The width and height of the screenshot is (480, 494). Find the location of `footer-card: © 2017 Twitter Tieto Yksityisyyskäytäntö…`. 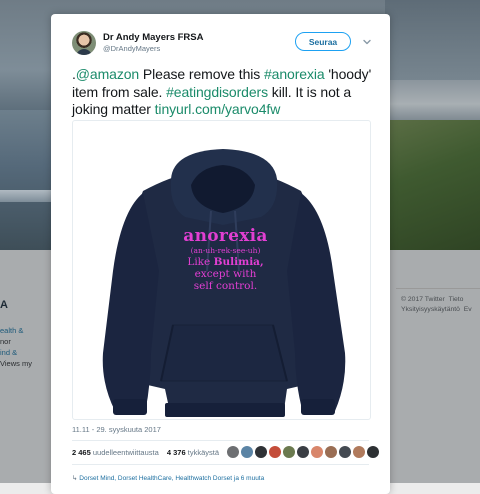

footer-card: © 2017 Twitter Tieto Yksityisyyskäytäntö… is located at coordinates (438, 306).